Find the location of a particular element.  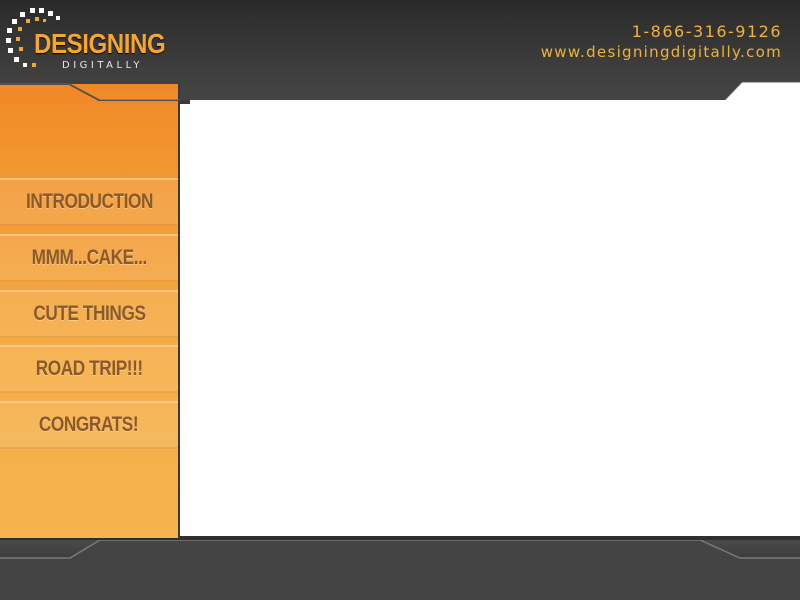

nav-item-label: CUTE THINGS is located at coordinates (89, 313).